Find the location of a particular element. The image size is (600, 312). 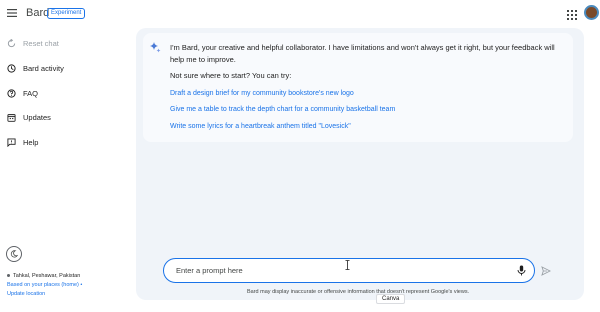

brand-title: Bard is located at coordinates (38, 13).